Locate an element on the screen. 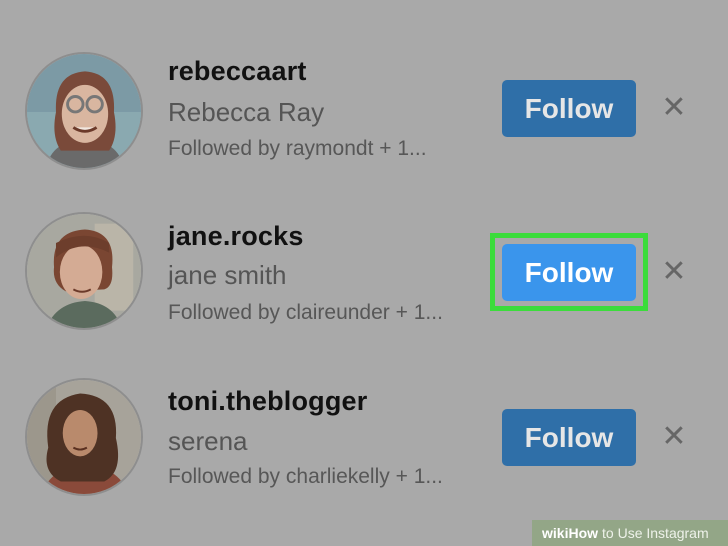 This screenshot has height=546, width=728. watermark-title: to Use Instagram is located at coordinates (655, 533).